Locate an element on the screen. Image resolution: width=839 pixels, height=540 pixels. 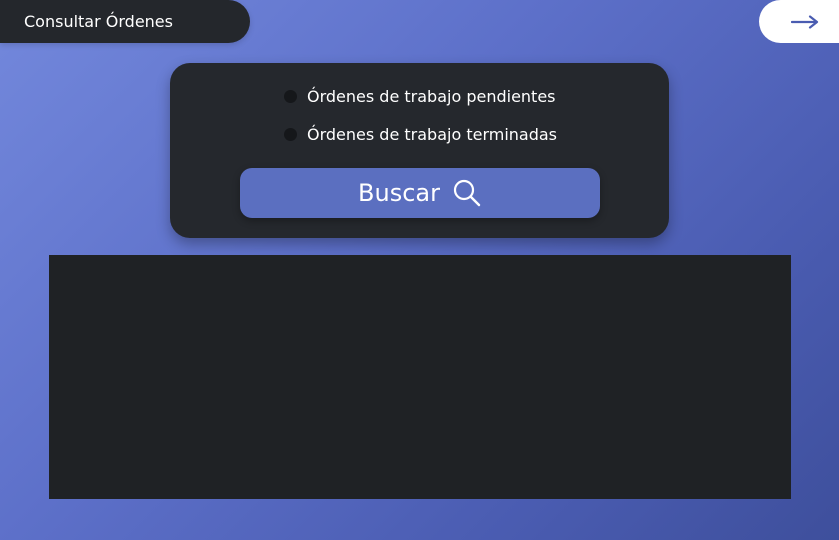
radio-button-pendientes is located at coordinates (290, 96).